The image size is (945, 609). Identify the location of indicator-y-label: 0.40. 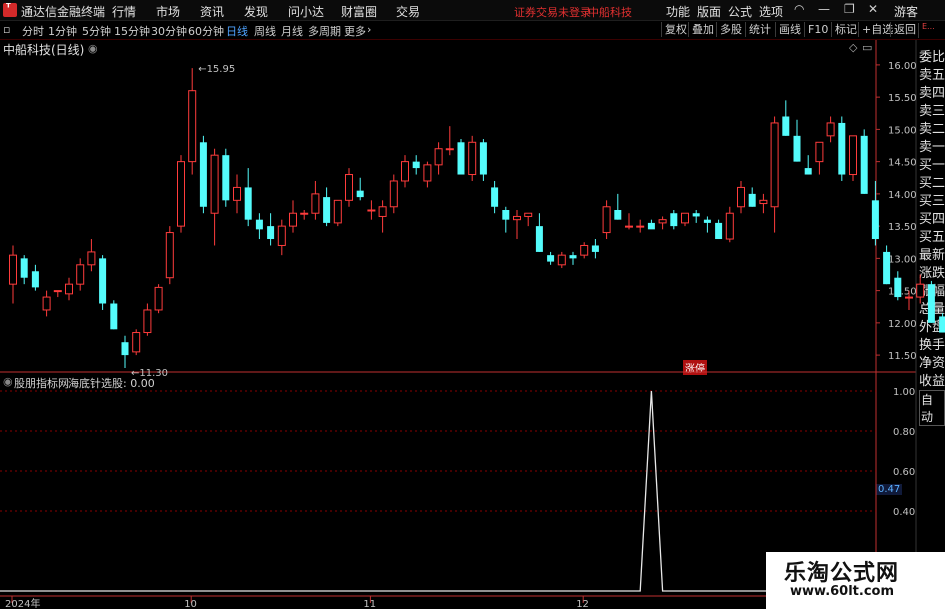
(904, 512).